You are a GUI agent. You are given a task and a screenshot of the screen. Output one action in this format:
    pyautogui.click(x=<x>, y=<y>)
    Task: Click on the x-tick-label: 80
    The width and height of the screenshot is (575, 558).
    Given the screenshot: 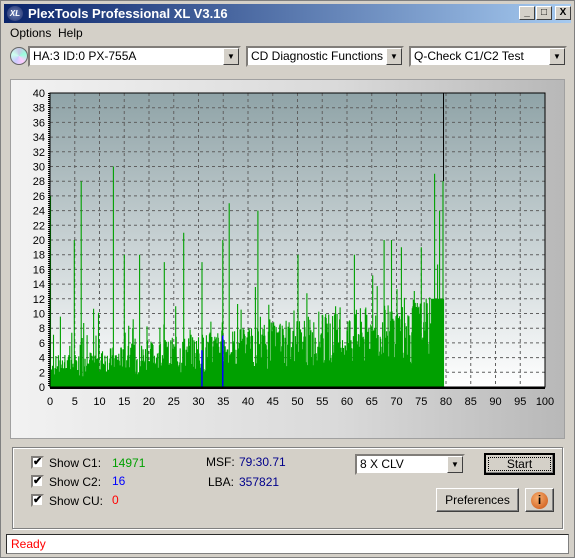 What is the action you would take?
    pyautogui.click(x=446, y=402)
    